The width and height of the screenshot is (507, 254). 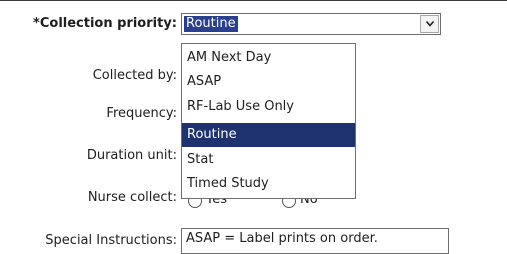 I want to click on option-rf-lab-use-only: RF-Lab Use Only, so click(x=268, y=107).